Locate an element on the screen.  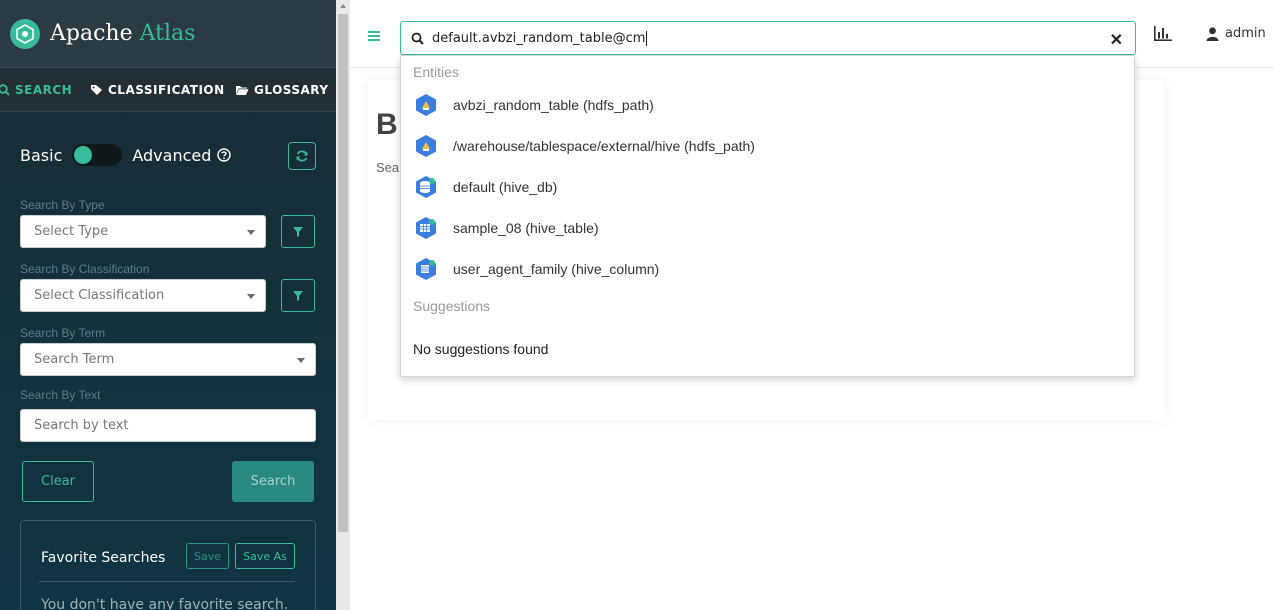
select-classification-placeholder: Select Classification is located at coordinates (99, 295).